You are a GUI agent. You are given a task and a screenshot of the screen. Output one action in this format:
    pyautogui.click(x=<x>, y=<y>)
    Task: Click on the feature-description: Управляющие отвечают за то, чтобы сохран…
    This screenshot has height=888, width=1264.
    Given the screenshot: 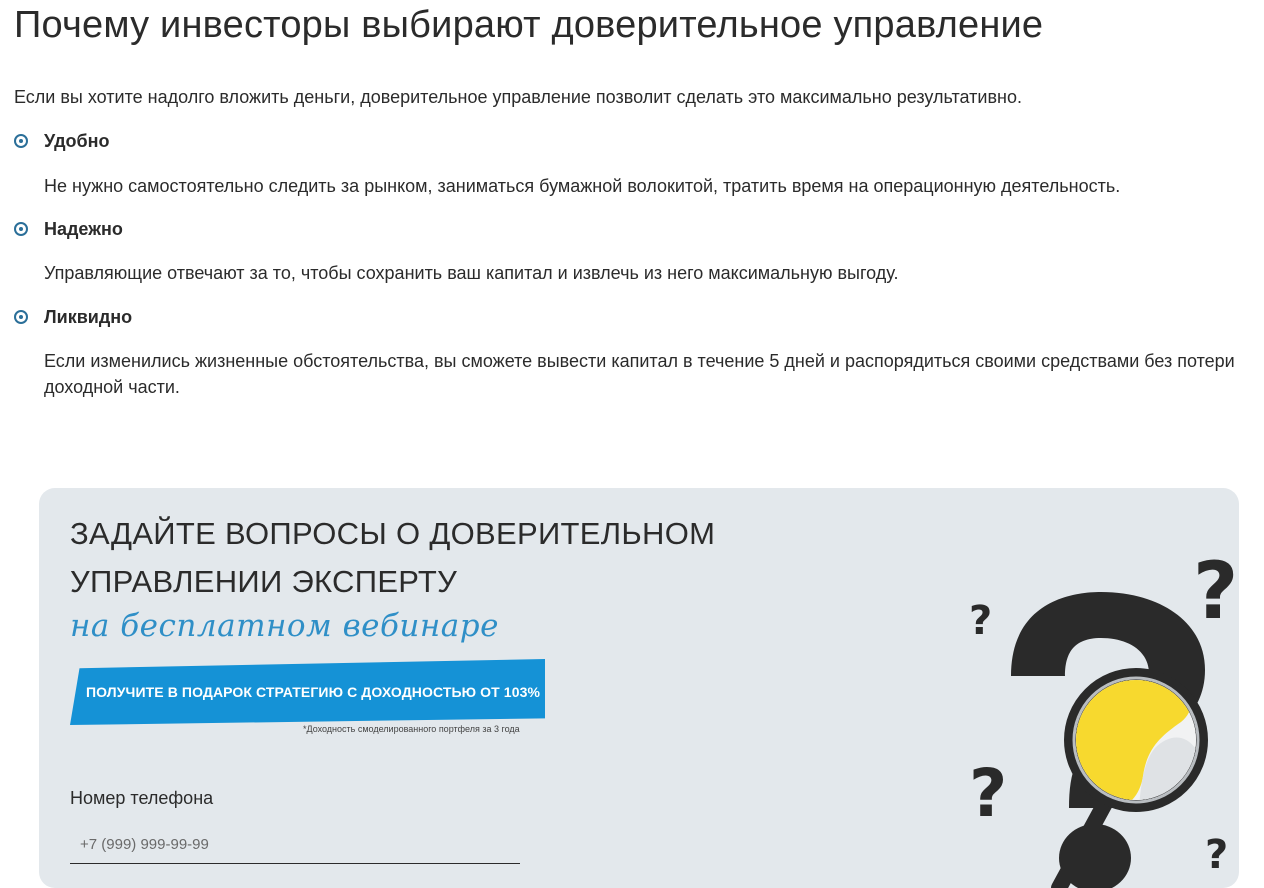 What is the action you would take?
    pyautogui.click(x=471, y=273)
    